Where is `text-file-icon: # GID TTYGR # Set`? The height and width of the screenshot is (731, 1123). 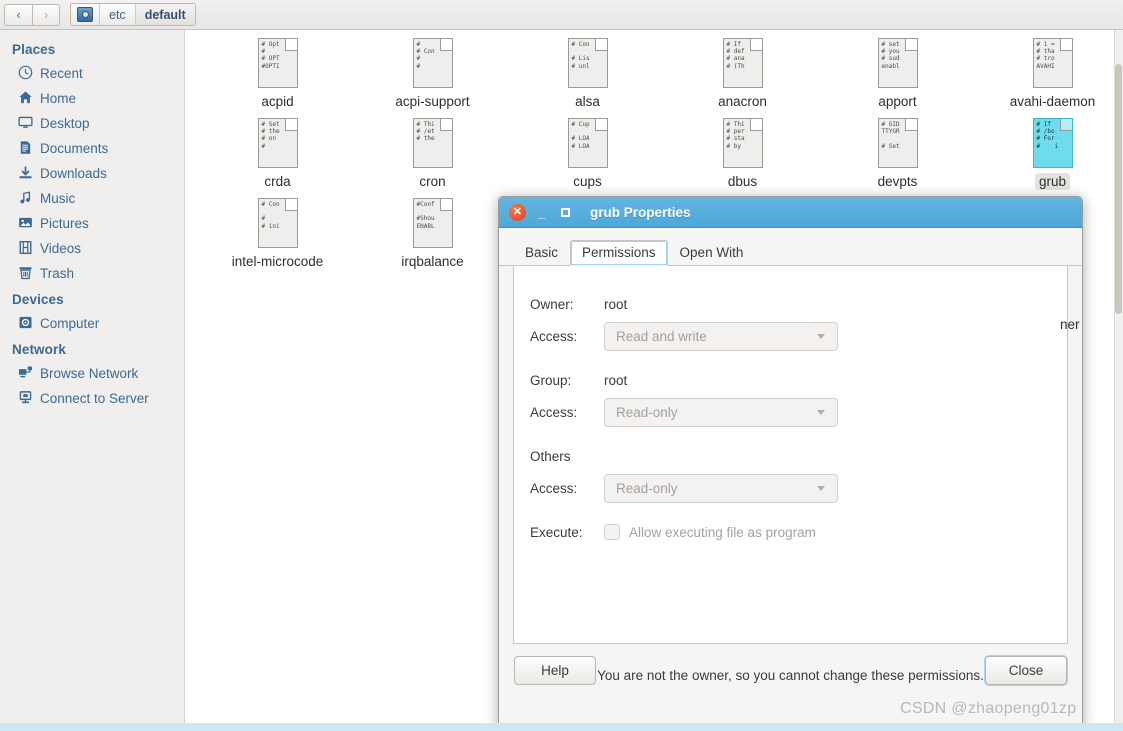
text-file-icon: # GID TTYGR # Set is located at coordinates (897, 143).